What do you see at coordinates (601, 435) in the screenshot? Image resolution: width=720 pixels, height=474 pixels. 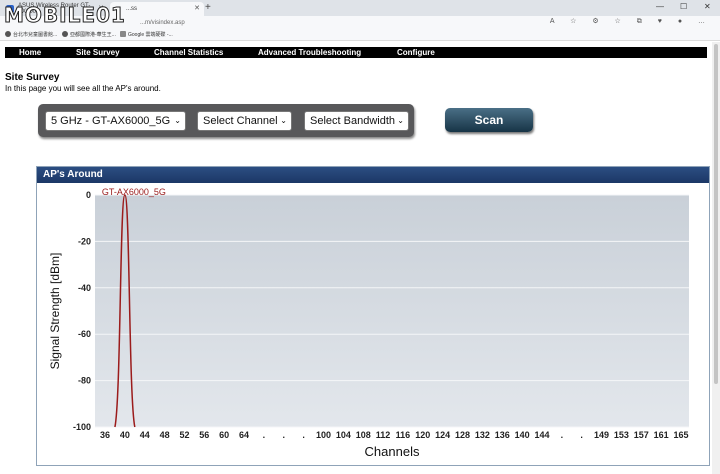 I see `x-tick-label: 149` at bounding box center [601, 435].